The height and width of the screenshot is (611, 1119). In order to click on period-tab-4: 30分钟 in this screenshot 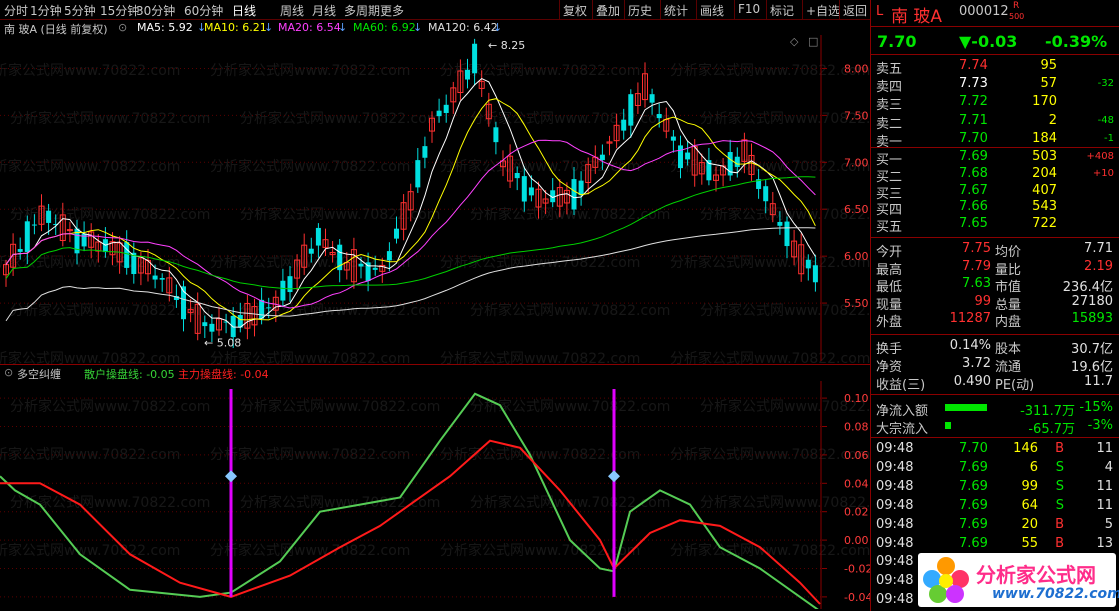, I will do `click(155, 10)`.